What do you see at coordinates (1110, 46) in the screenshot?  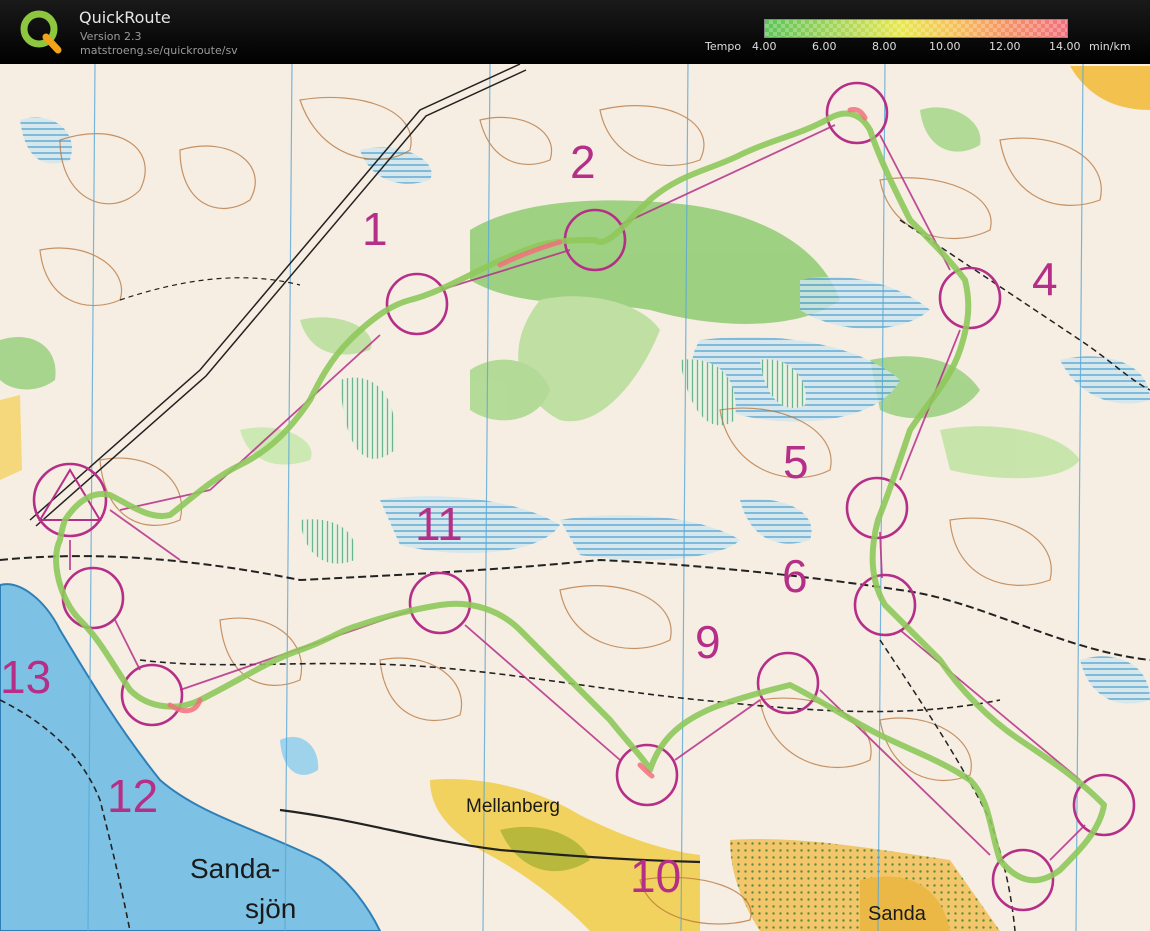 I see `legend-unit: min/km` at bounding box center [1110, 46].